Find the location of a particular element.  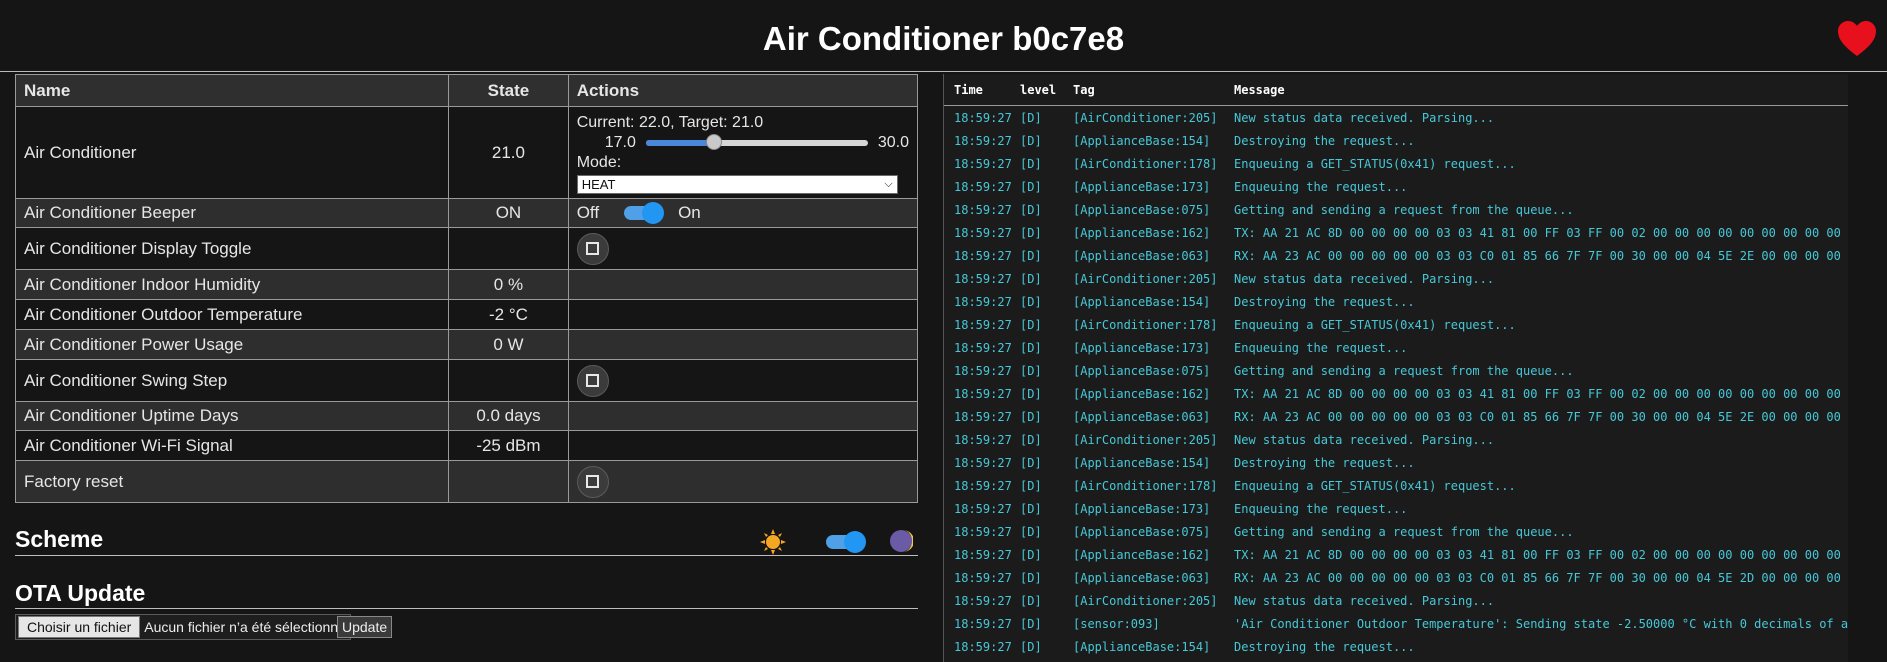

swing-step-button is located at coordinates (592, 380).